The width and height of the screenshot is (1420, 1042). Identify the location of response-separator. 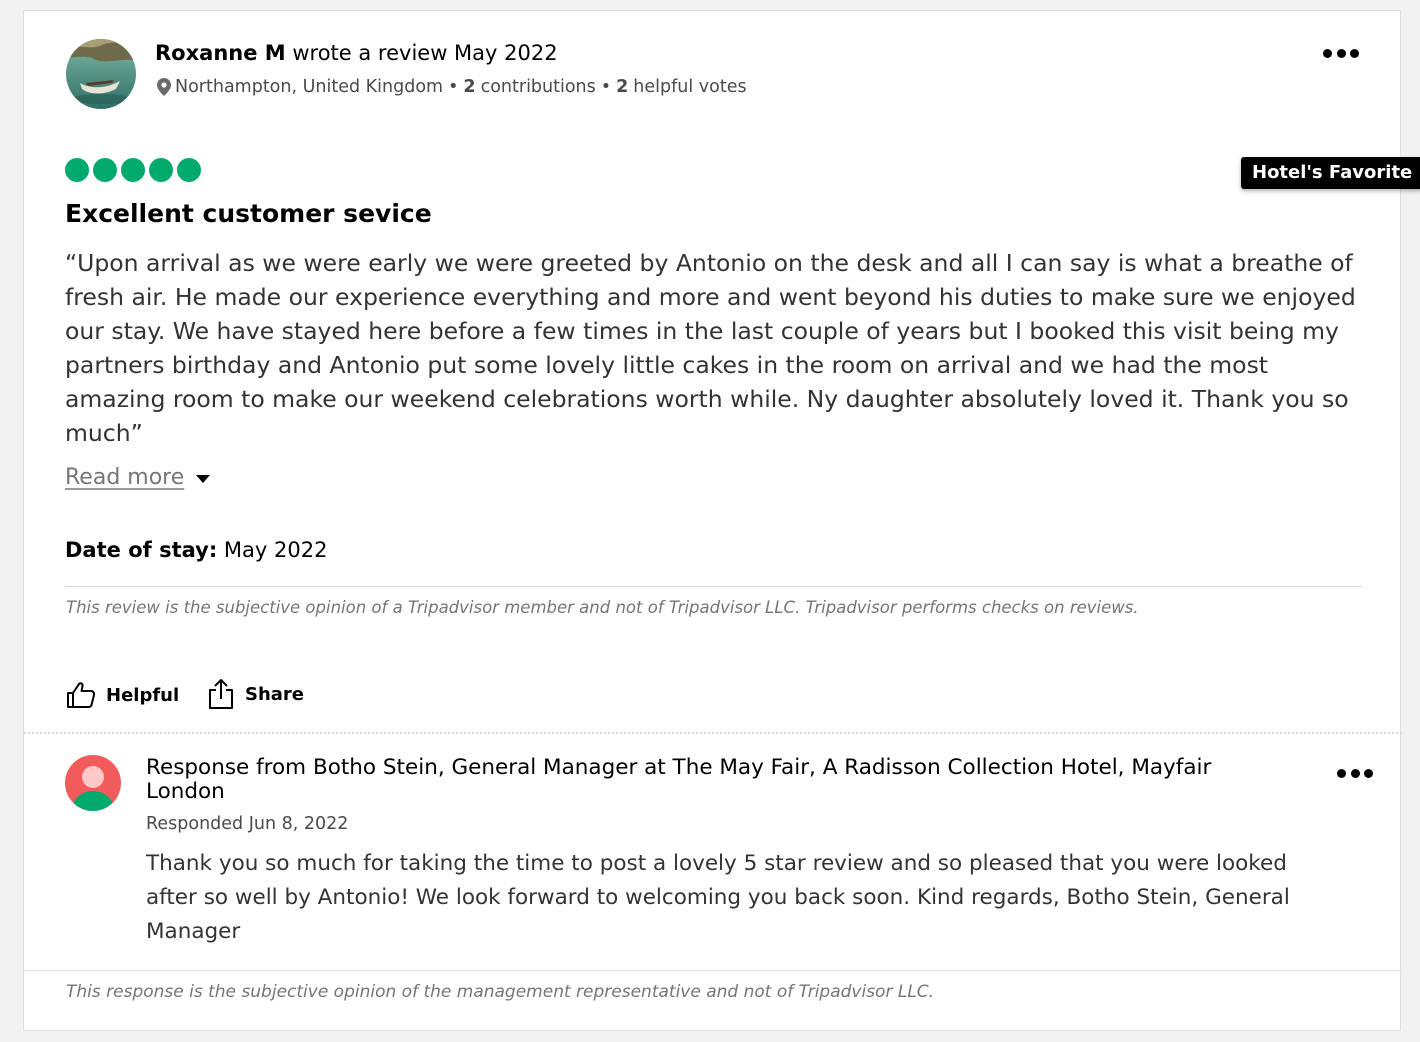
(713, 733).